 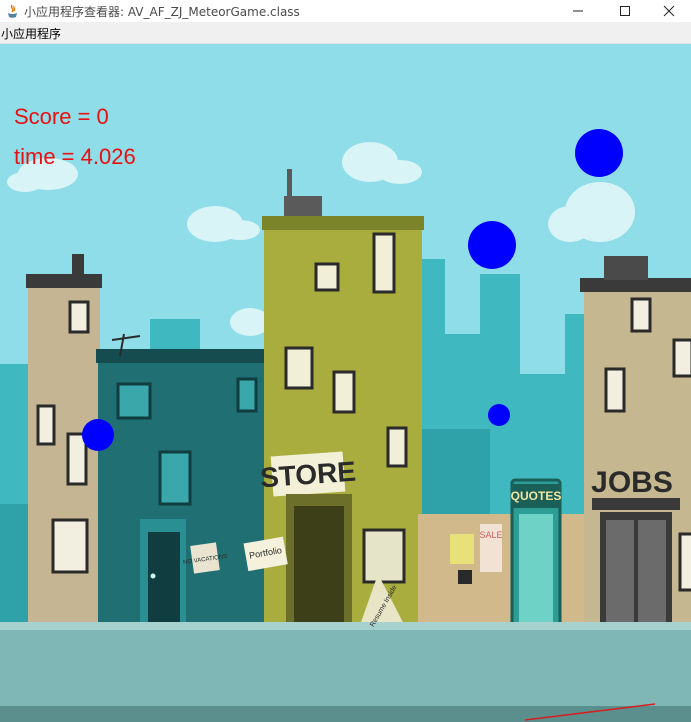 What do you see at coordinates (31, 33) in the screenshot?
I see `menu-applet: 小应用程序` at bounding box center [31, 33].